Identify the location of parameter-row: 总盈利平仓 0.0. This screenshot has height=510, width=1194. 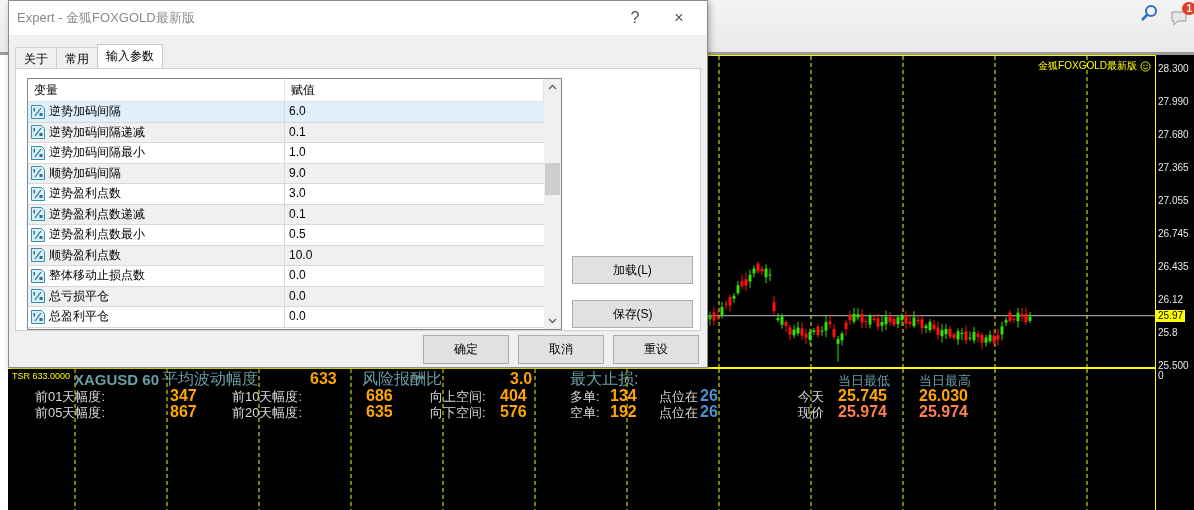
(286, 317).